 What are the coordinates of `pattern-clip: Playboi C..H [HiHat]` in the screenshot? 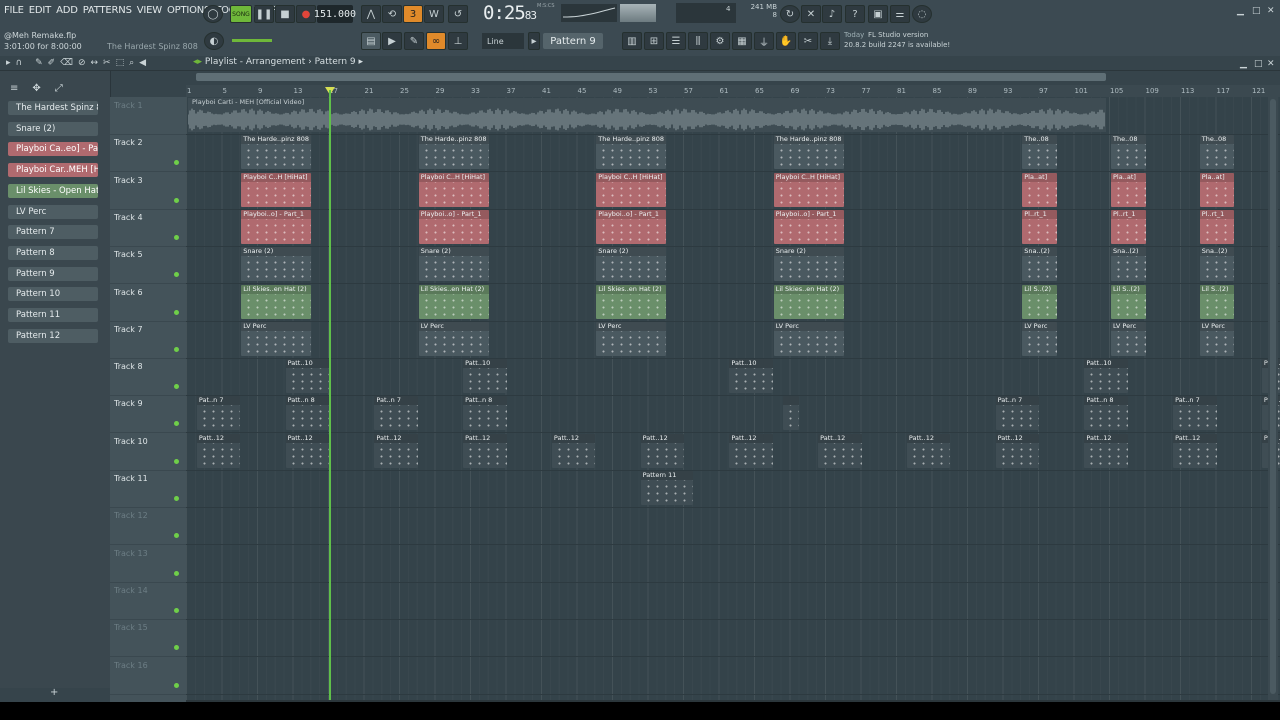 It's located at (276, 189).